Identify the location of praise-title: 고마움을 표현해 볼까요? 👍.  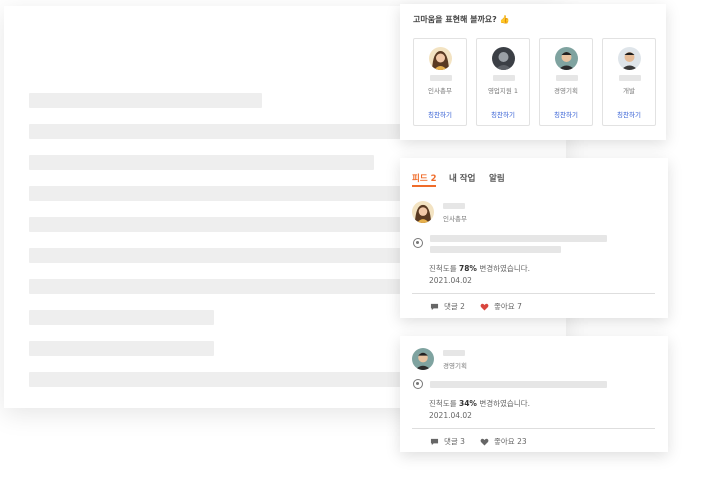
(461, 19).